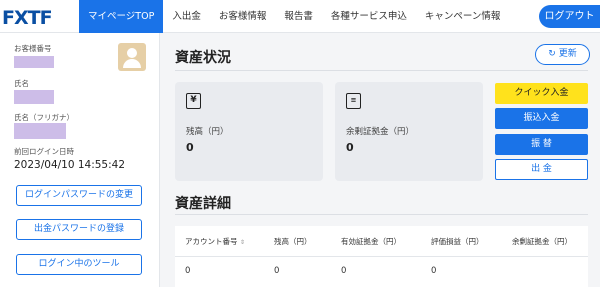 The width and height of the screenshot is (600, 287). Describe the element at coordinates (457, 241) in the screenshot. I see `column-header-valuation-pl: 評価損益（円）` at that location.